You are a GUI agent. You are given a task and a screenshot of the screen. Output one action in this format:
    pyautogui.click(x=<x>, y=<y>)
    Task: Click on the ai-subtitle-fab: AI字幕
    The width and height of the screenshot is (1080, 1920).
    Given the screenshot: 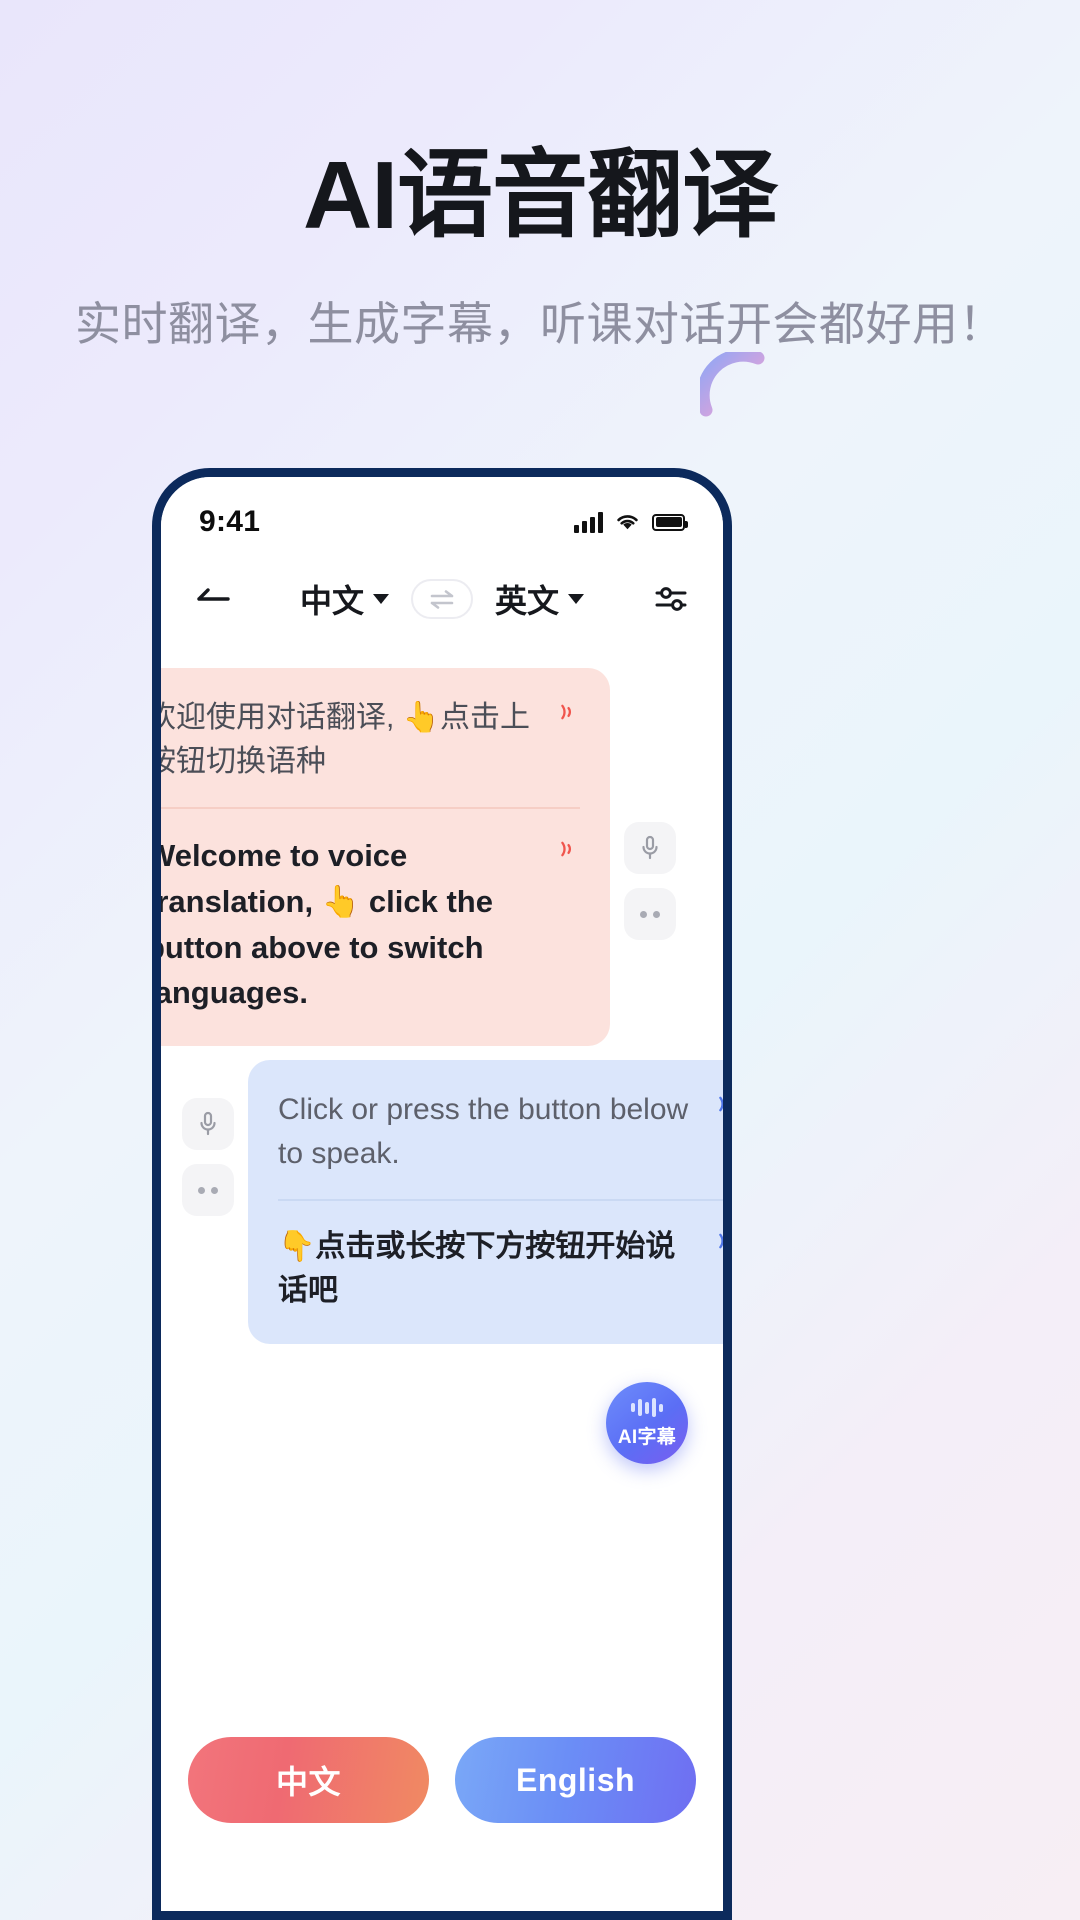 What is the action you would take?
    pyautogui.click(x=647, y=1423)
    